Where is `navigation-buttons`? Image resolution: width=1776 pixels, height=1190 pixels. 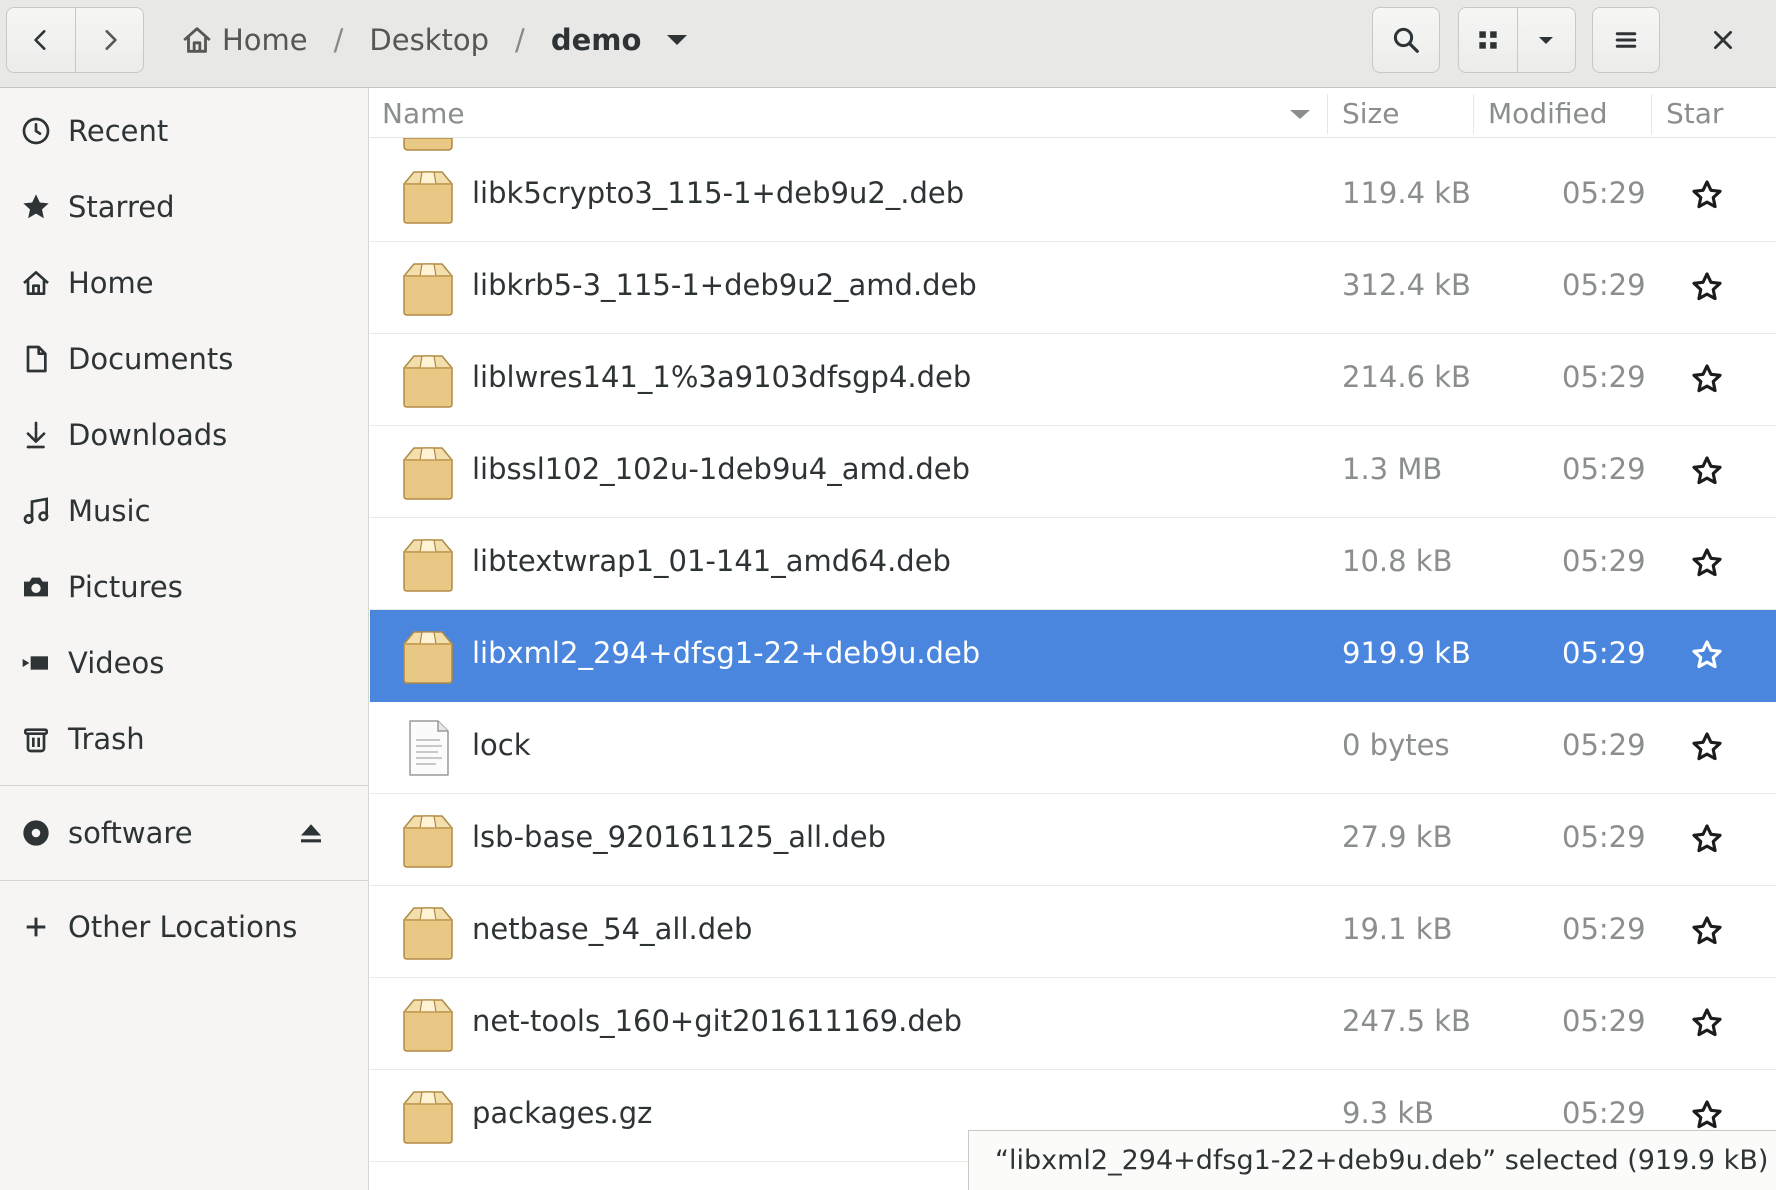 navigation-buttons is located at coordinates (75, 40).